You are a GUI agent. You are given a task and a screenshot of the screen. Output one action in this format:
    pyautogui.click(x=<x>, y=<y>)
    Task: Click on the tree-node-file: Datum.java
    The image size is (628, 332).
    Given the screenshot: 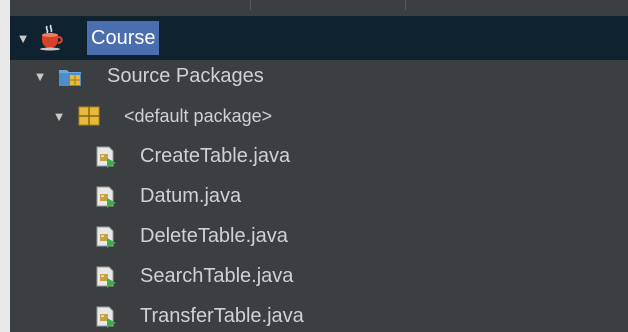 What is the action you would take?
    pyautogui.click(x=319, y=196)
    